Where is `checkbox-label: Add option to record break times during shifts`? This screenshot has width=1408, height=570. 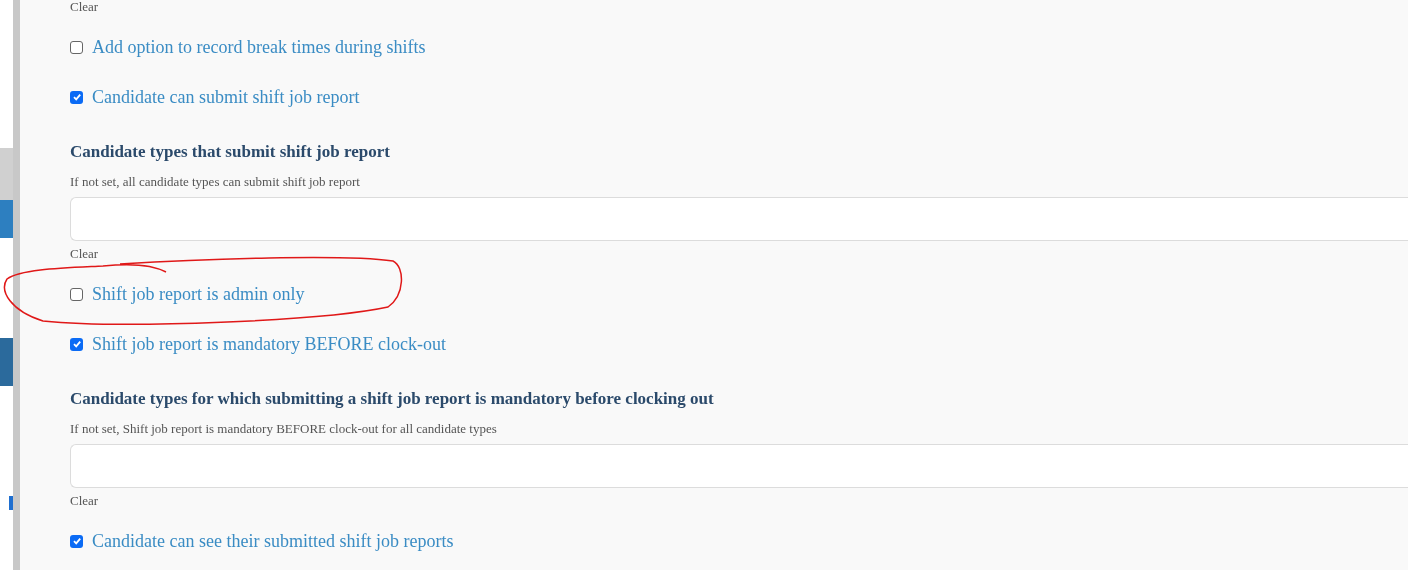
checkbox-label: Add option to record break times during shifts is located at coordinates (259, 47).